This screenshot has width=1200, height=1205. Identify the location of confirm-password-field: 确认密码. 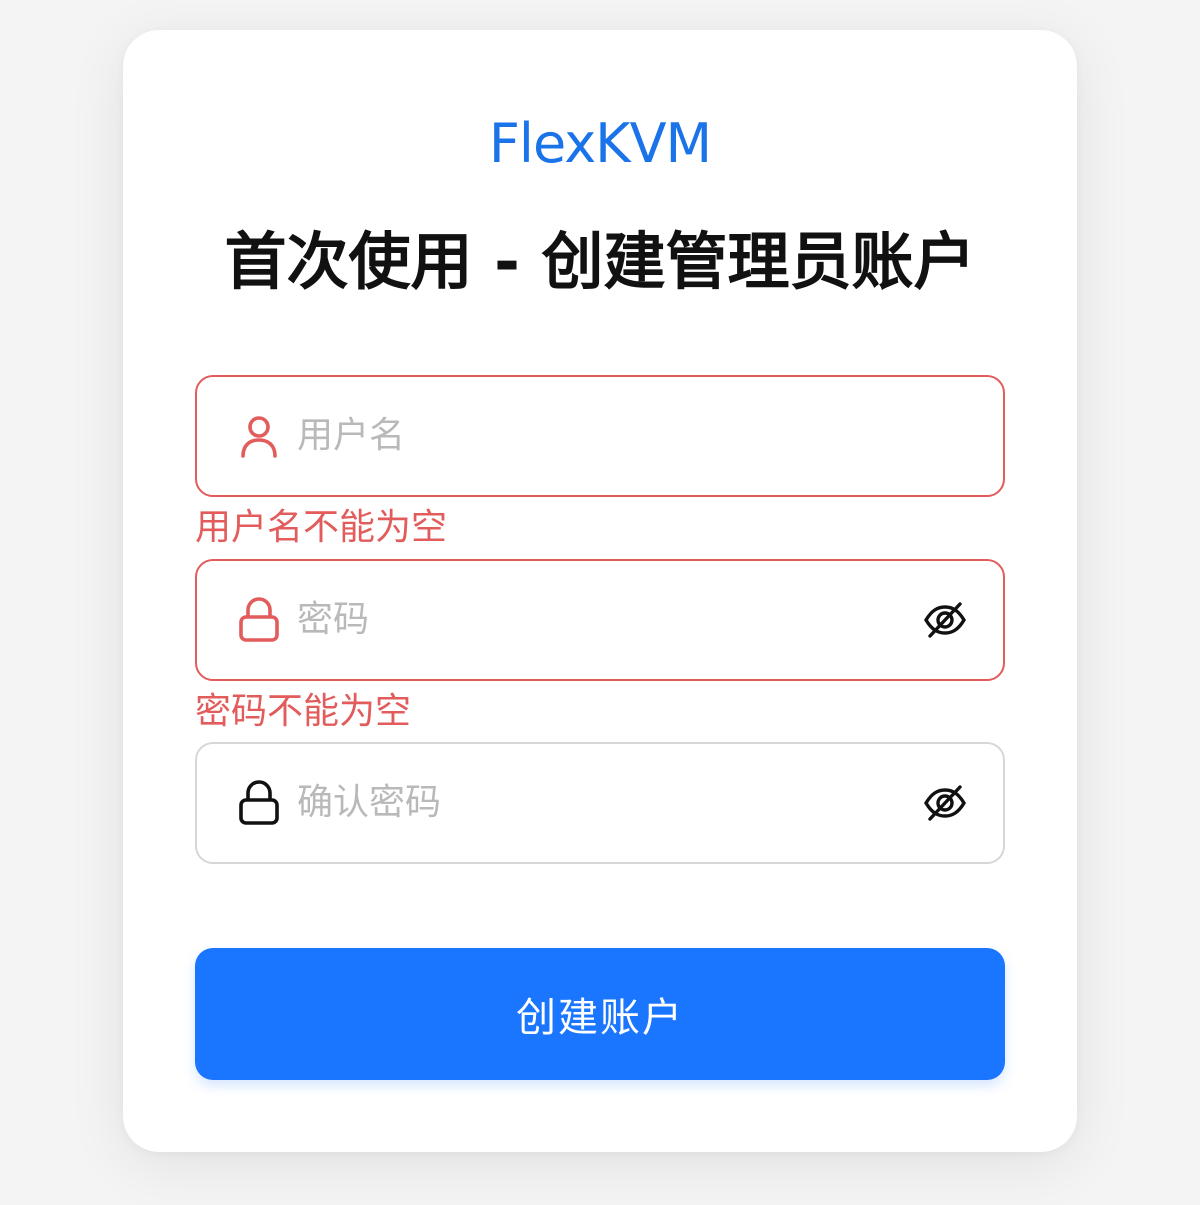
(600, 803).